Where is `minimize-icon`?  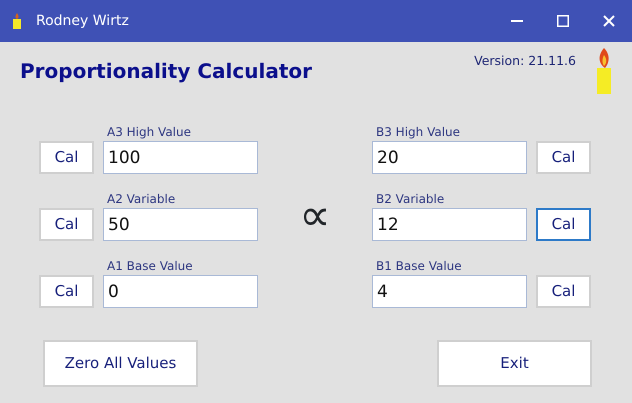 minimize-icon is located at coordinates (517, 21).